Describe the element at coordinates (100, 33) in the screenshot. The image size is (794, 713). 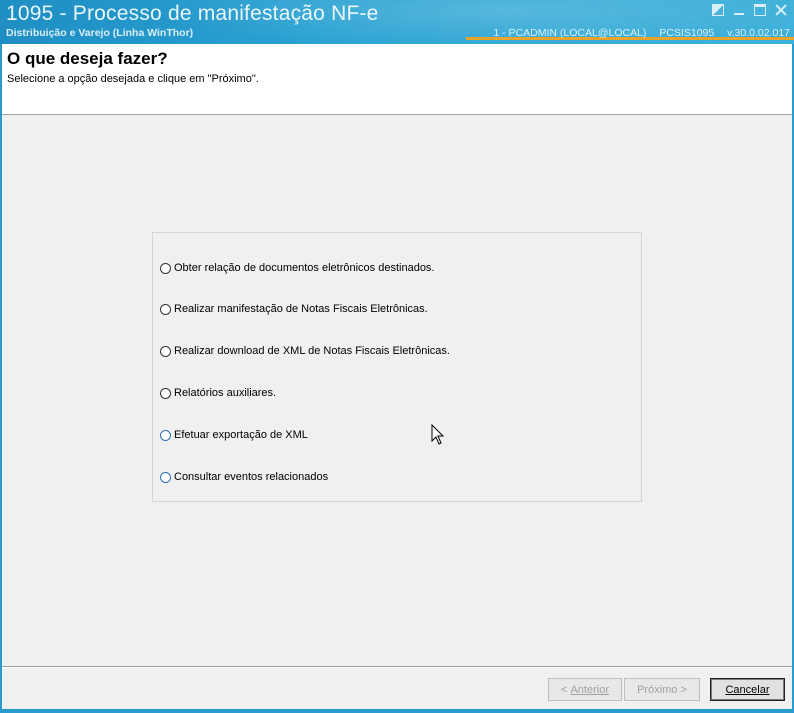
I see `window-subtitle: Distribuição e Varejo (Linha WinThor)` at that location.